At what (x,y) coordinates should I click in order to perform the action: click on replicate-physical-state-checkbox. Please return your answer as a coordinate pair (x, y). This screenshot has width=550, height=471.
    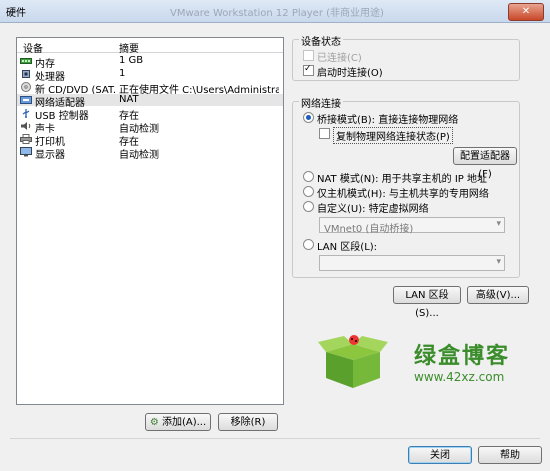
    Looking at the image, I should click on (324, 133).